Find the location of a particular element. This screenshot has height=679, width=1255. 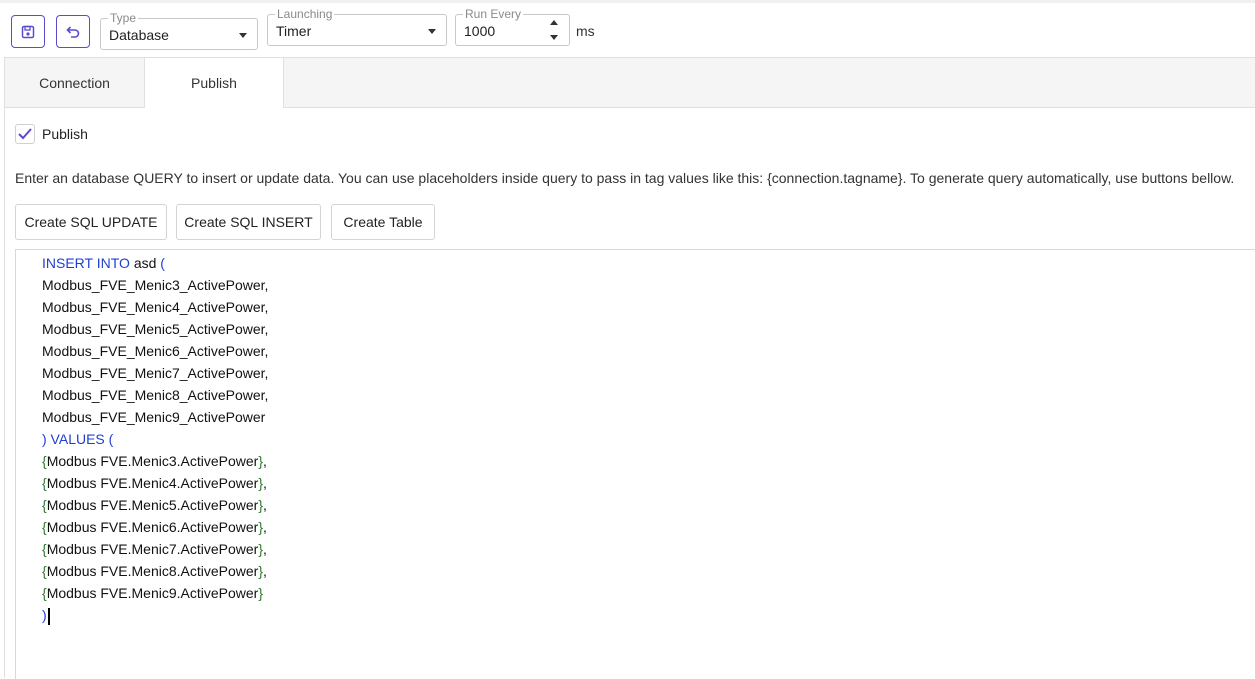

save-icon is located at coordinates (28, 31).